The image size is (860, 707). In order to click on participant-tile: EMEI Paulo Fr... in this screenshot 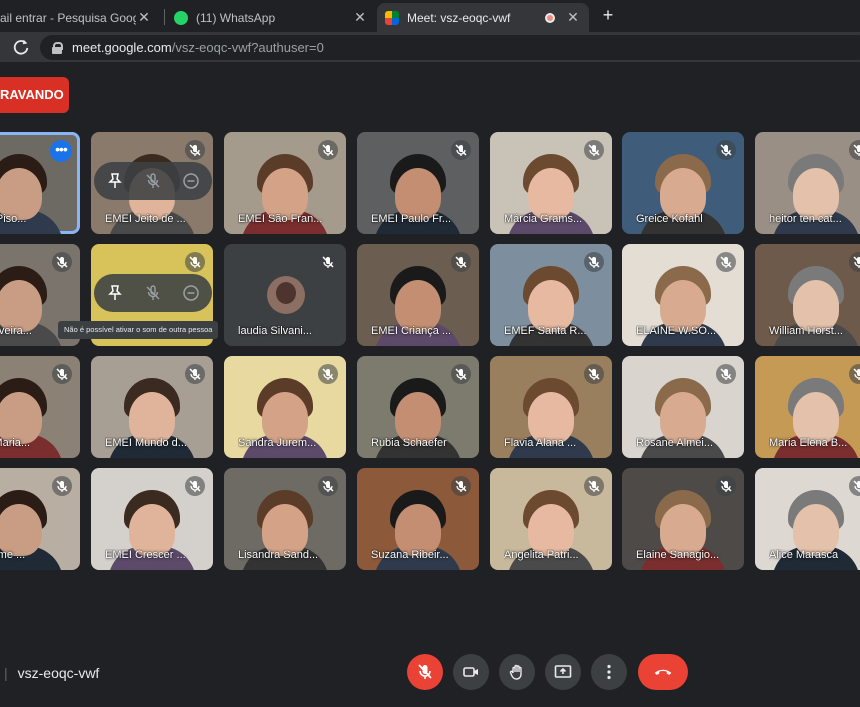, I will do `click(418, 183)`.